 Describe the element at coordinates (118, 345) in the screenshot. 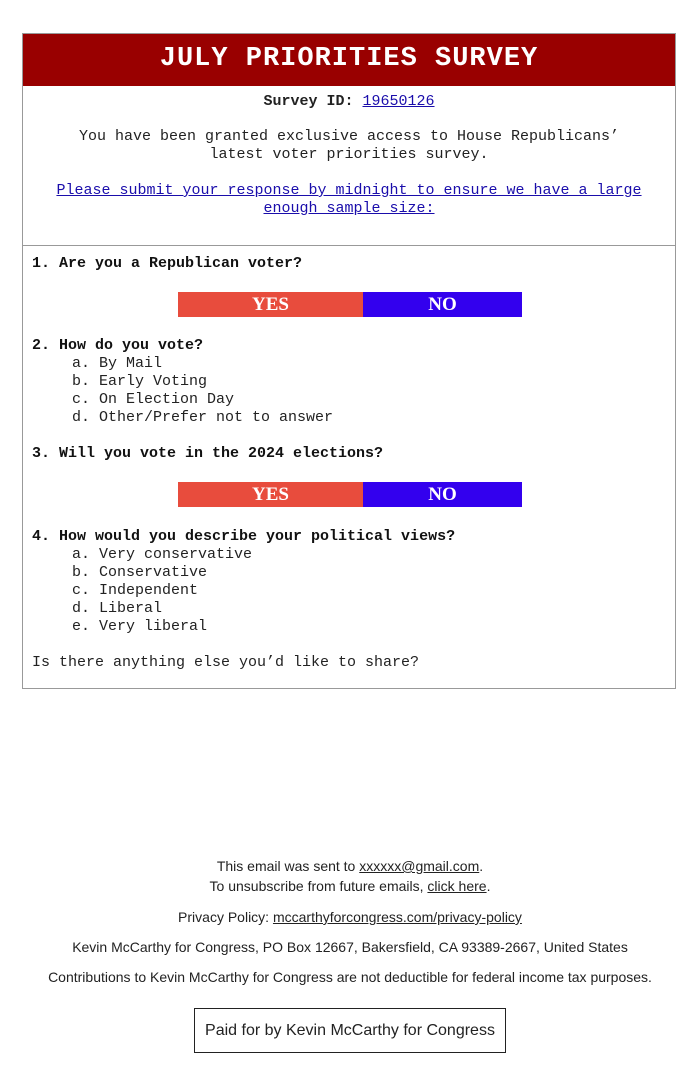

I see `question-2: 2. How do you vote?` at that location.